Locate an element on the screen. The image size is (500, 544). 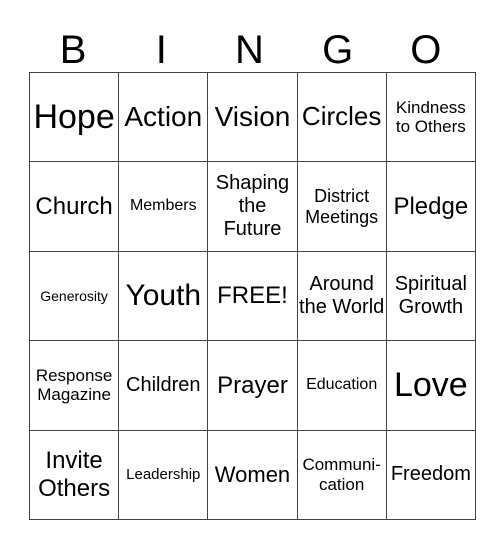
bingo-cell: Circles is located at coordinates (341, 117).